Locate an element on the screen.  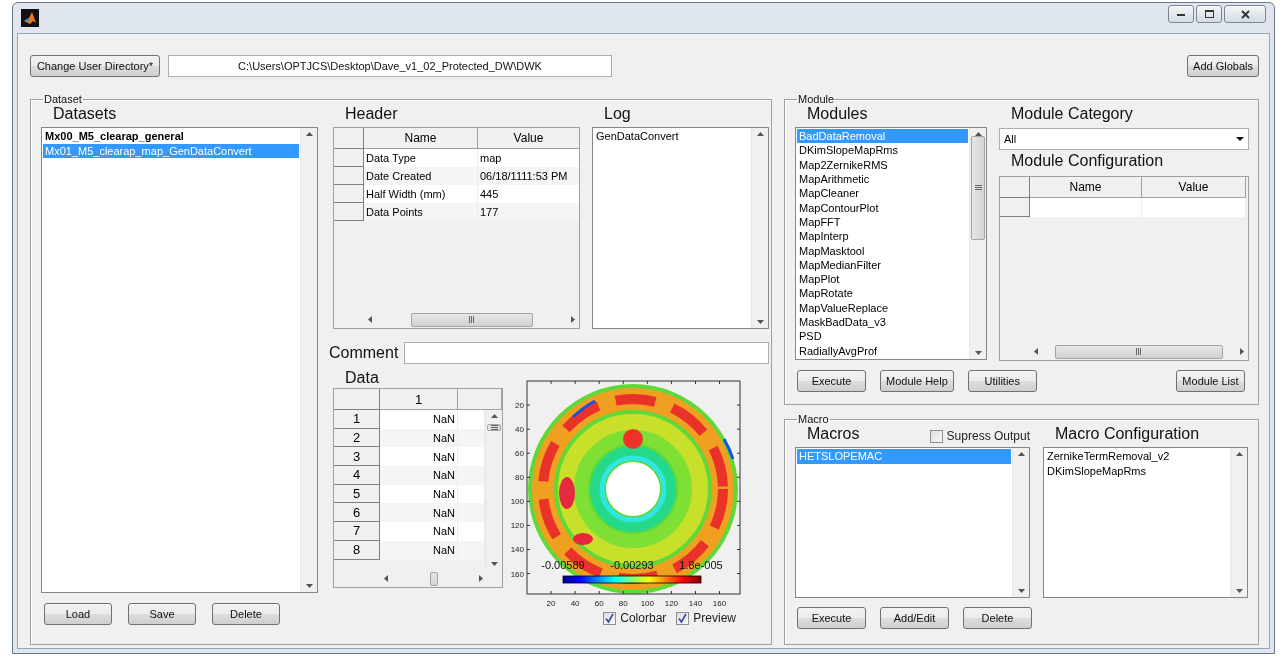
column-header: Name is located at coordinates (421, 138).